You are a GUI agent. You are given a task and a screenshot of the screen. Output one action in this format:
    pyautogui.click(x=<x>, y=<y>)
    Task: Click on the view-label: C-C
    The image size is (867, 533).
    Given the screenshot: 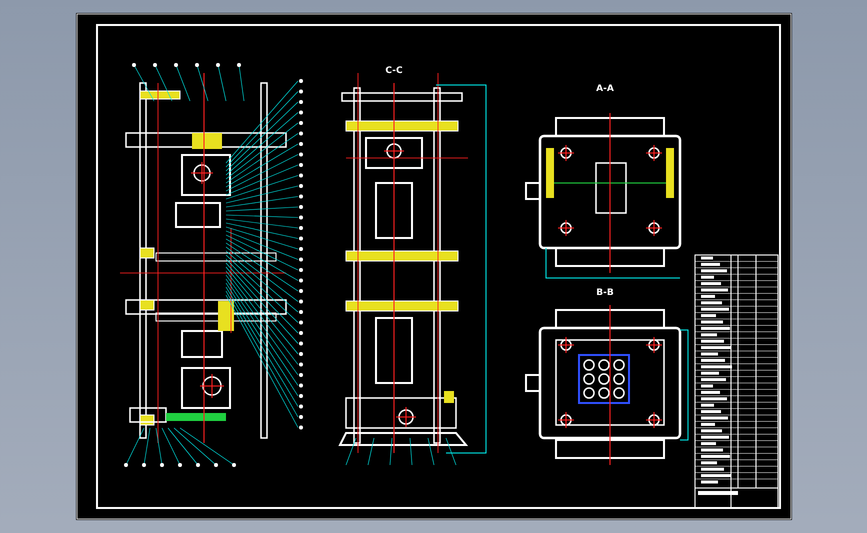 What is the action you would take?
    pyautogui.click(x=394, y=71)
    